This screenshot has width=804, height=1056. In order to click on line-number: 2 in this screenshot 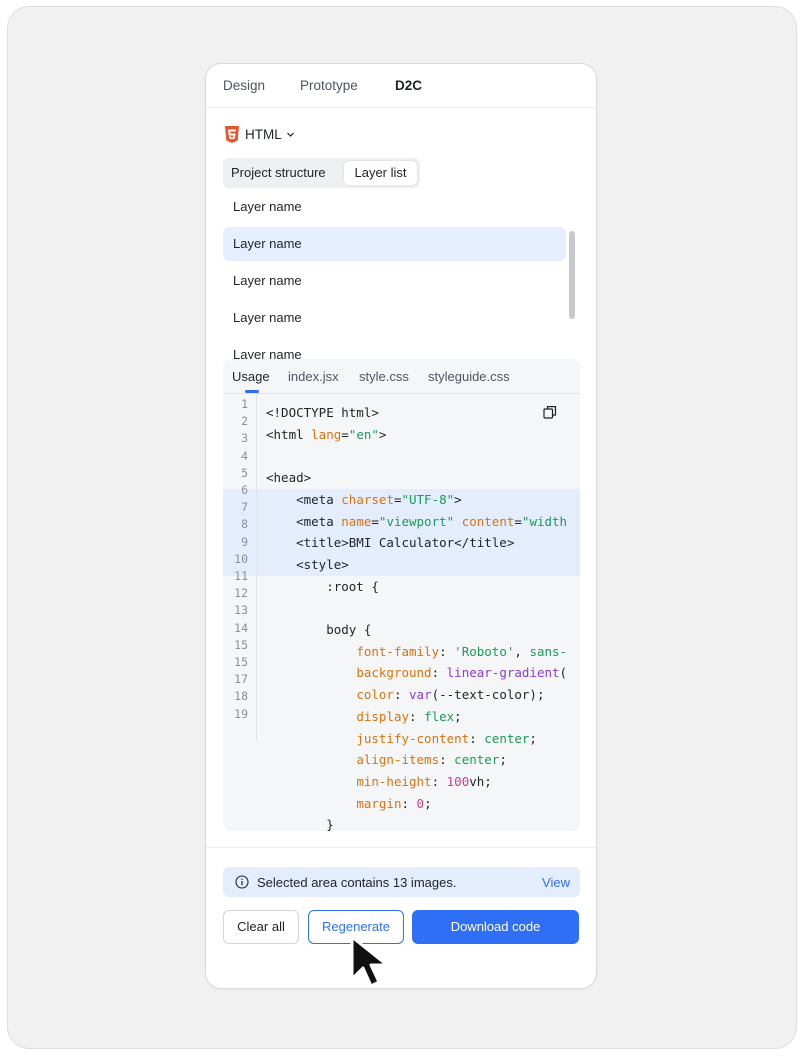, I will do `click(244, 421)`.